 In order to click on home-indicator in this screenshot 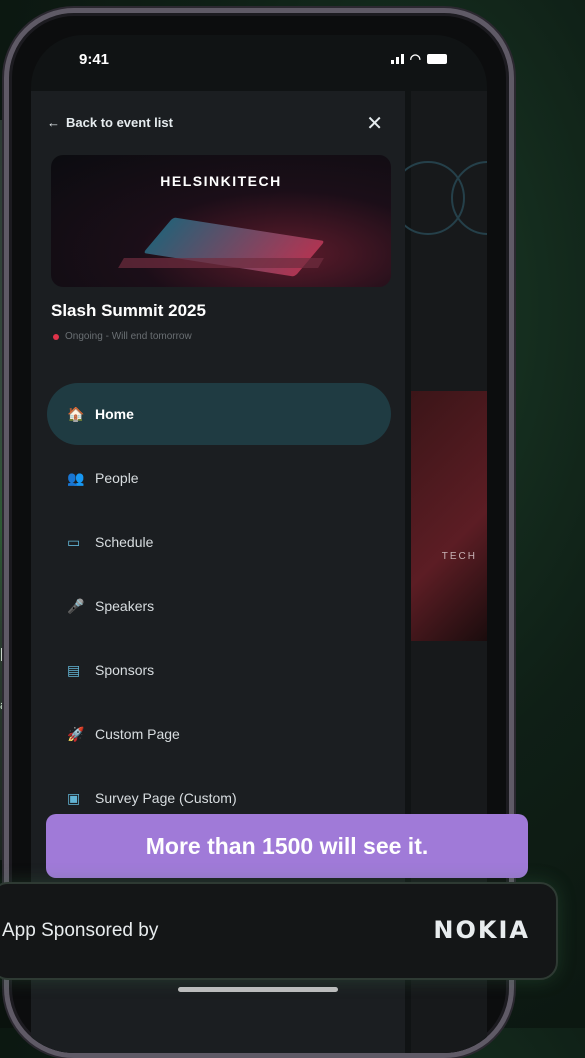, I will do `click(258, 989)`.